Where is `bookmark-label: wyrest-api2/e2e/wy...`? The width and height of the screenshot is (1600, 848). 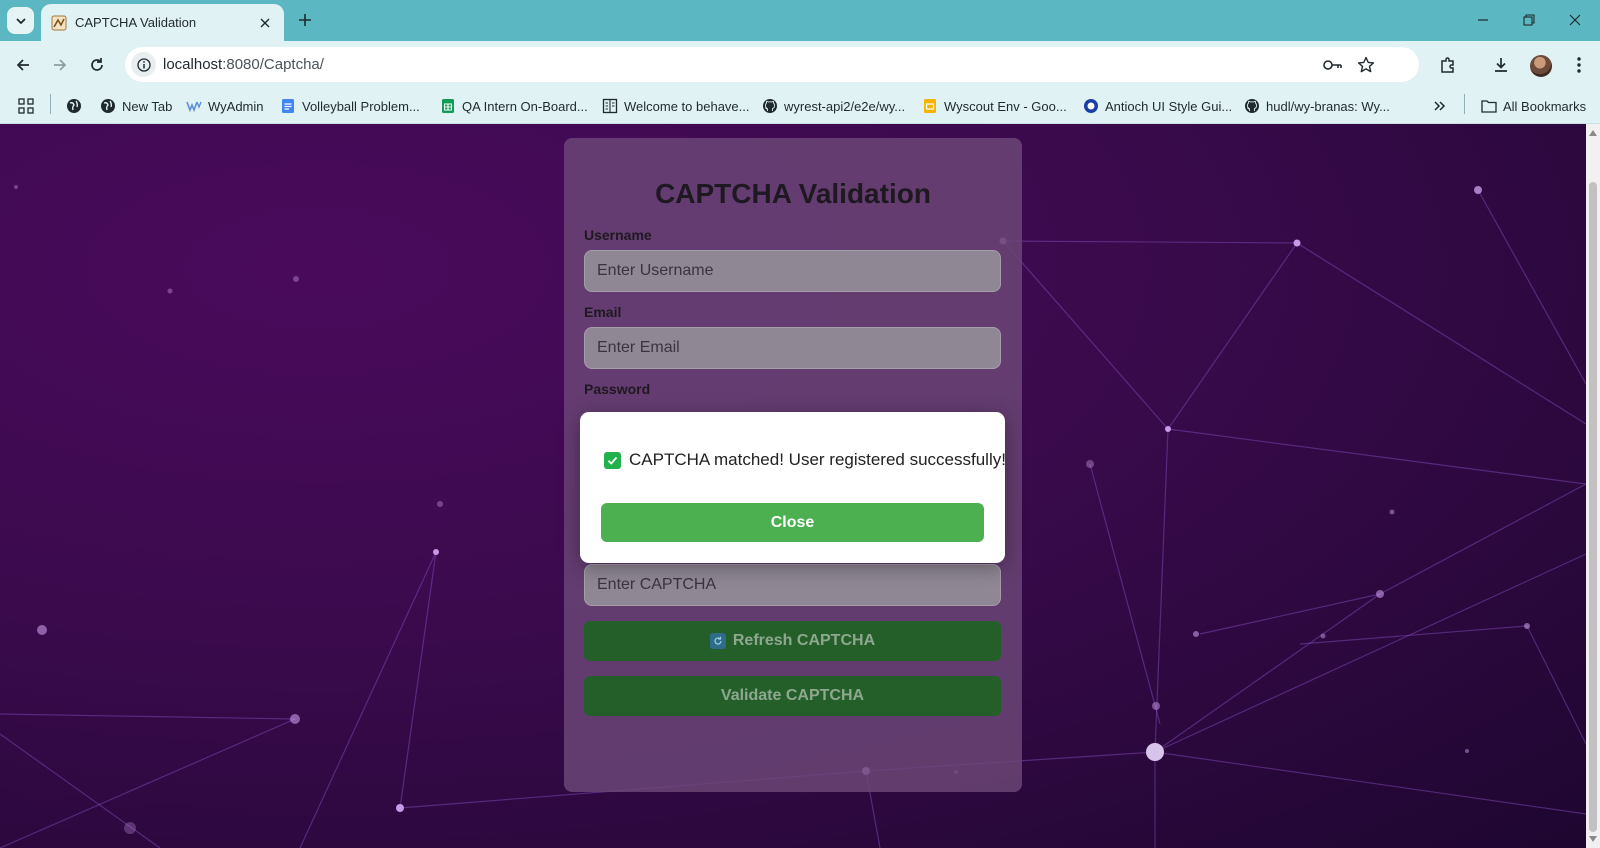
bookmark-label: wyrest-api2/e2e/wy... is located at coordinates (845, 106).